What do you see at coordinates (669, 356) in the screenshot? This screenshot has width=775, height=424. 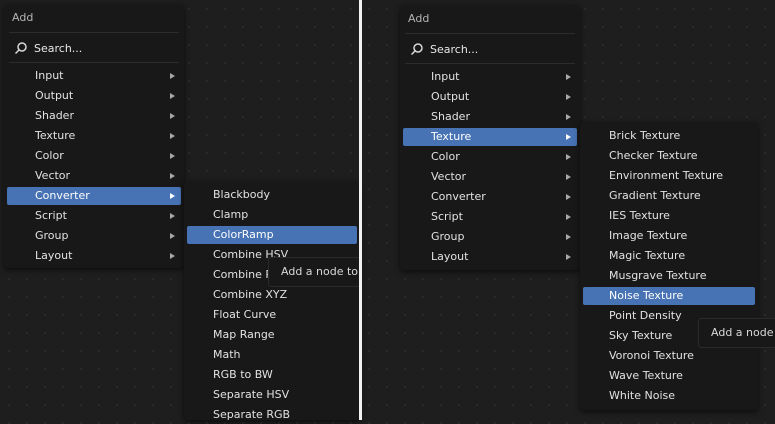 I see `submenu-item-voronoi-texture: Voronoi Texture` at bounding box center [669, 356].